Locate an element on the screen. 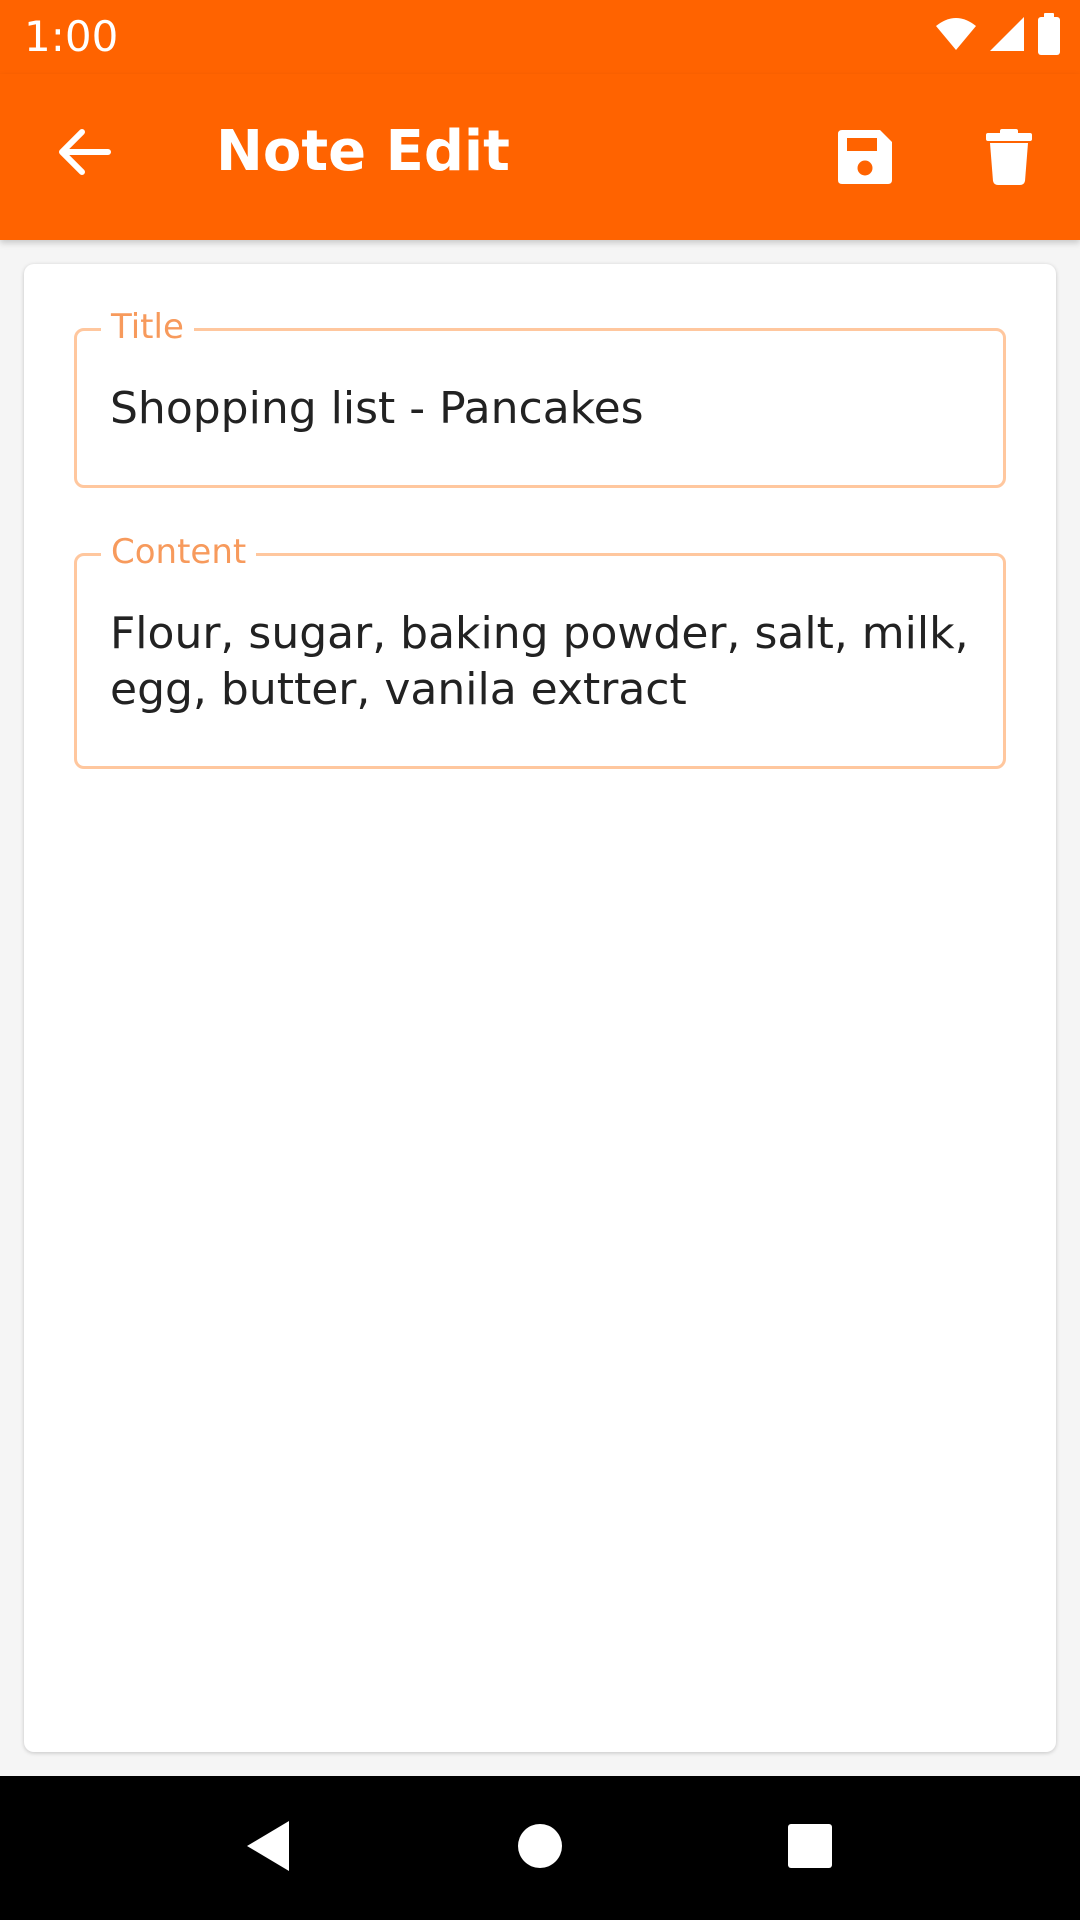 The height and width of the screenshot is (1920, 1080). battery-icon is located at coordinates (1049, 36).